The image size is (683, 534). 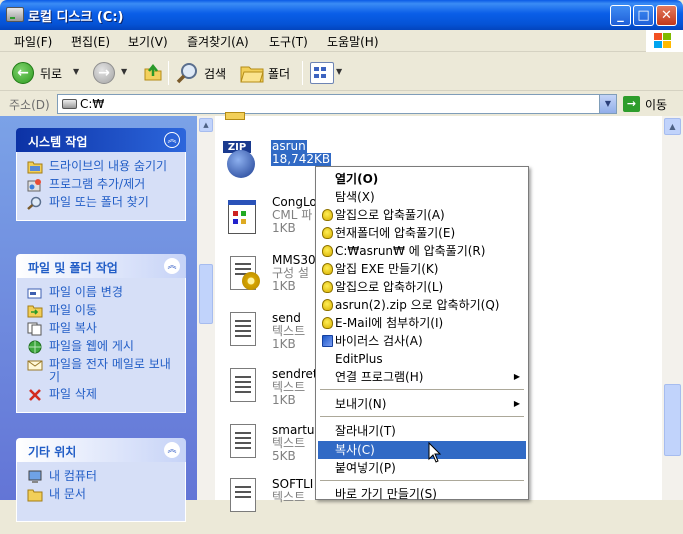 I want to click on menu-item-compress-to-zip: asrun(2).zip 으로 압축하기(Q), so click(x=422, y=305).